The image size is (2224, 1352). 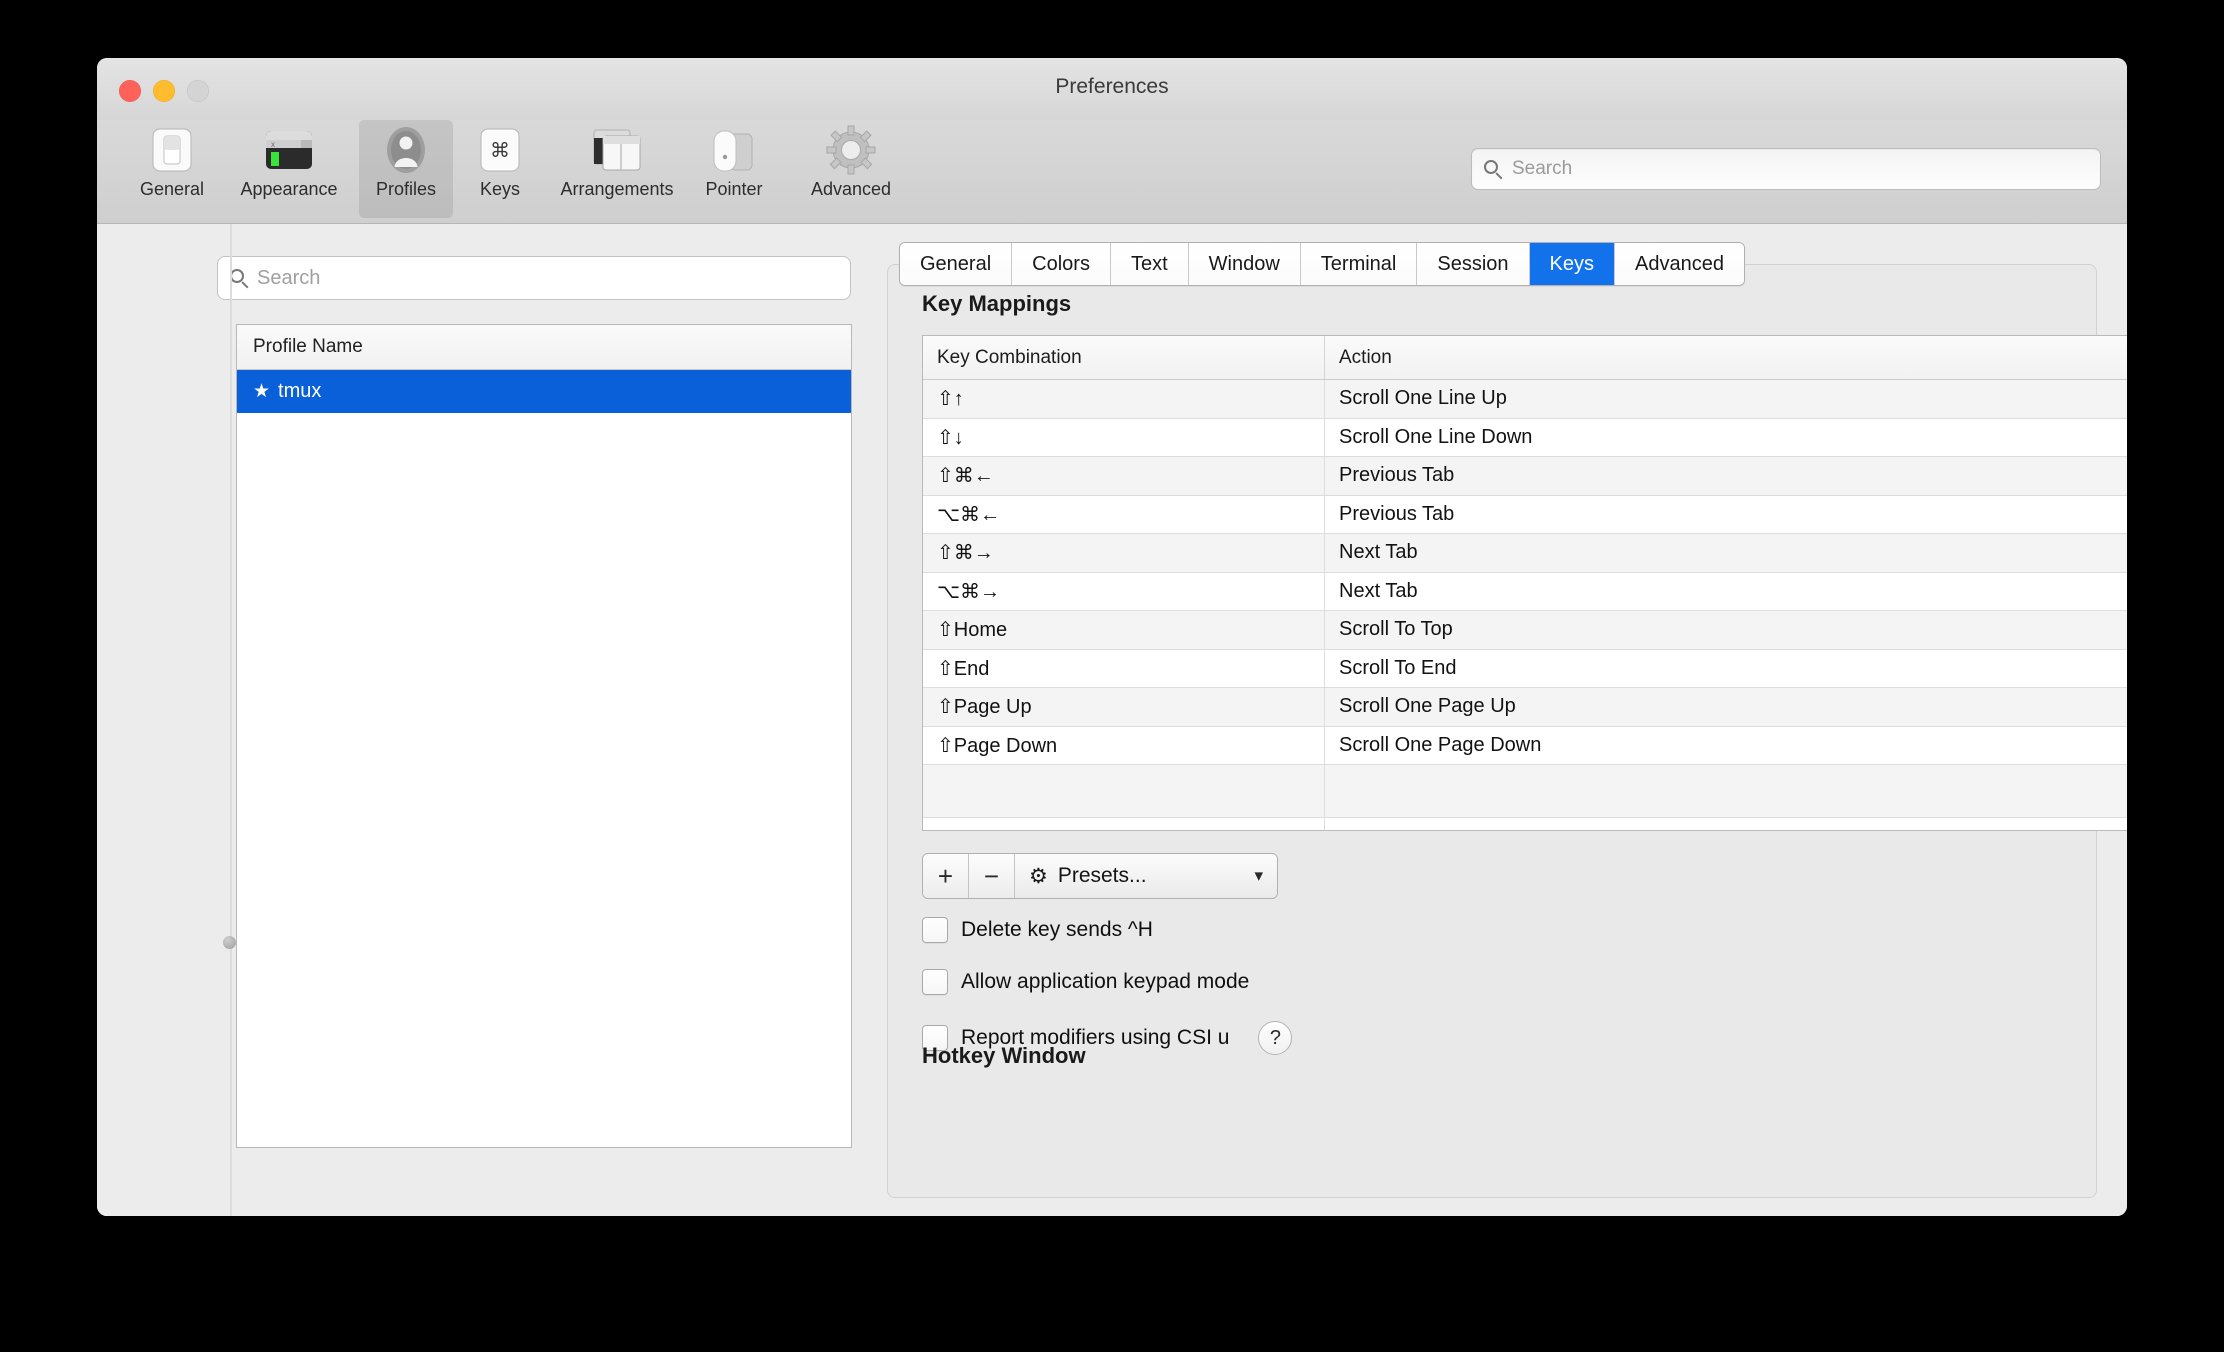 I want to click on remove-key-mapping-button: −, so click(x=992, y=876).